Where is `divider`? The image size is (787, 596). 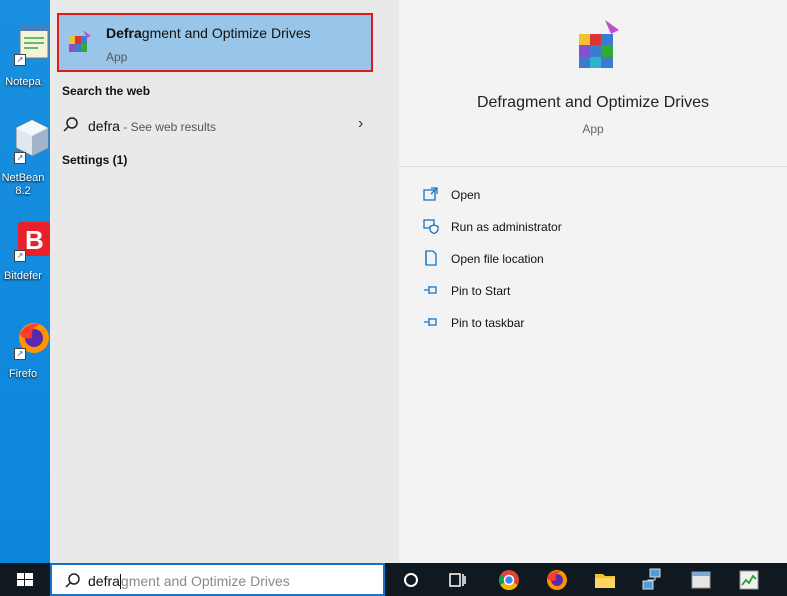
divider is located at coordinates (593, 166).